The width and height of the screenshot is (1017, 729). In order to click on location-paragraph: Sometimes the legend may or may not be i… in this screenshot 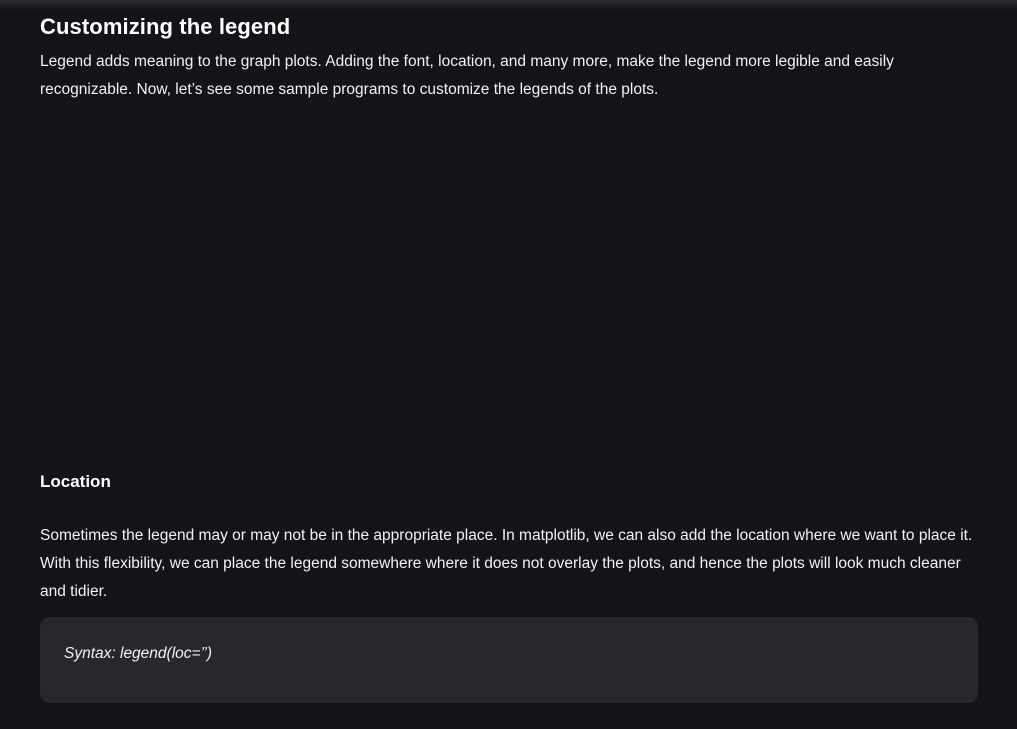, I will do `click(506, 563)`.